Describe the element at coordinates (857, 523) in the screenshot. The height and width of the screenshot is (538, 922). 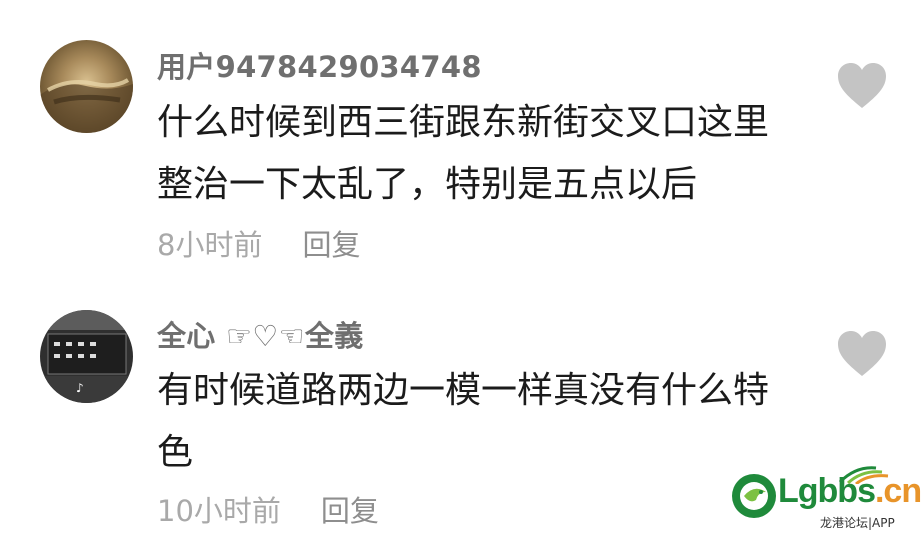
I see `watermark-subtitle: 龙港论坛|APP` at that location.